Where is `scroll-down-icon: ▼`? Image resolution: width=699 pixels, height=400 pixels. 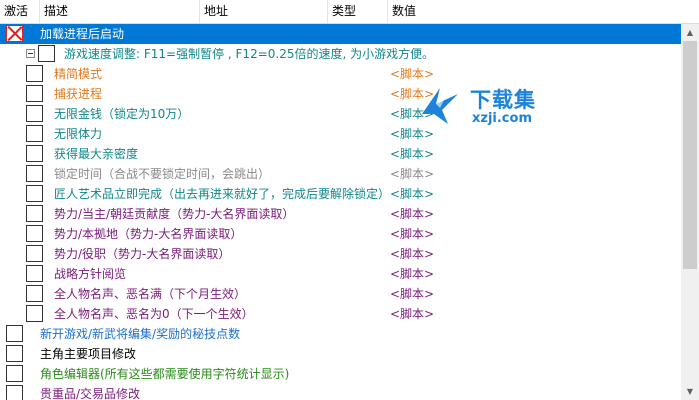
scroll-down-icon: ▼ is located at coordinates (690, 391).